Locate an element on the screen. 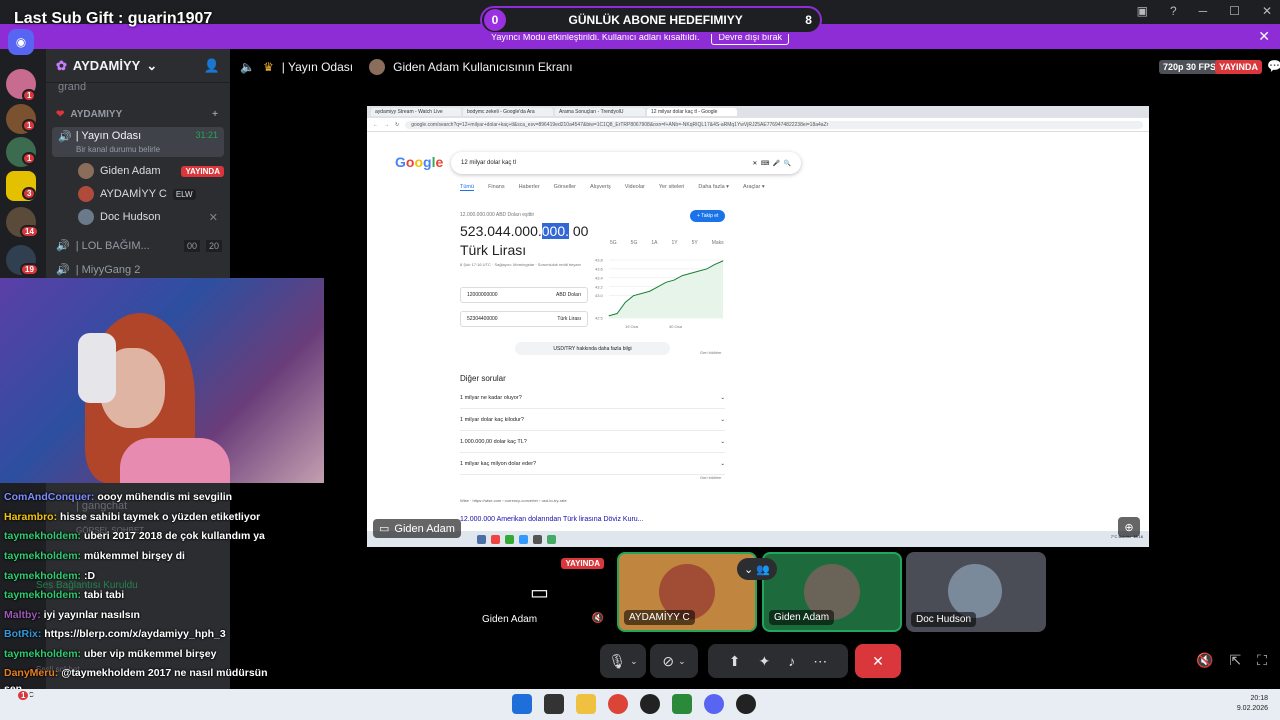 The width and height of the screenshot is (1280, 720). chart-tick-label: 43.6 is located at coordinates (599, 268).